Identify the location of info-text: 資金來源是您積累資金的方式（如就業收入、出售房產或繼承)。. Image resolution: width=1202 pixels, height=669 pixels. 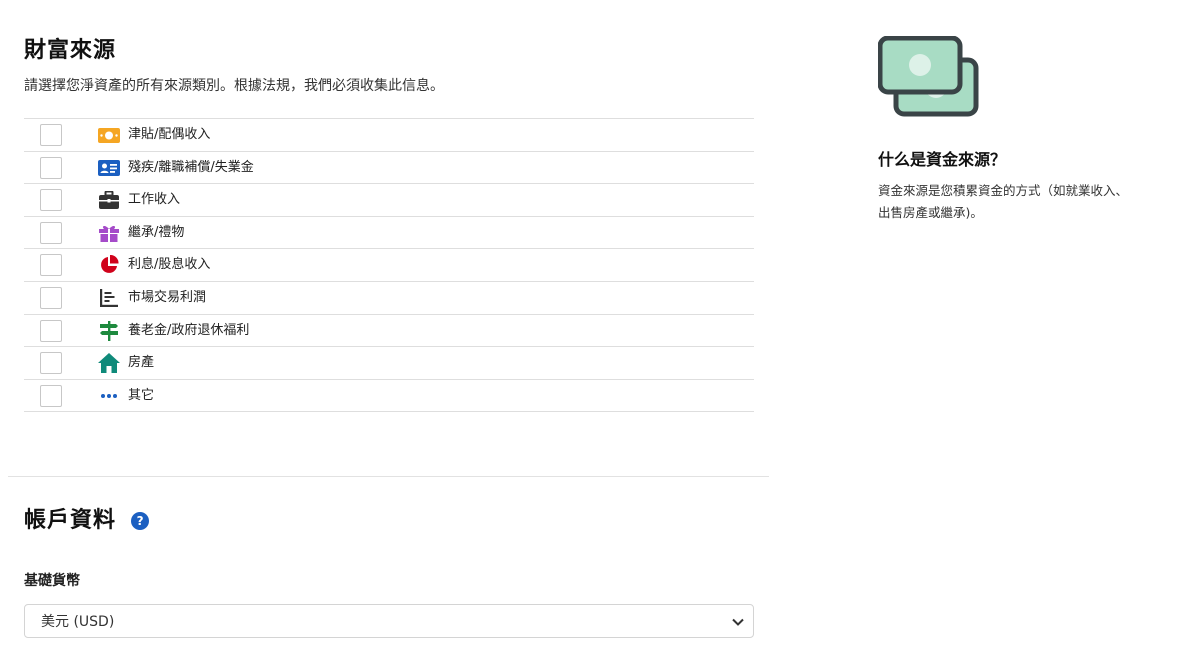
(1003, 201).